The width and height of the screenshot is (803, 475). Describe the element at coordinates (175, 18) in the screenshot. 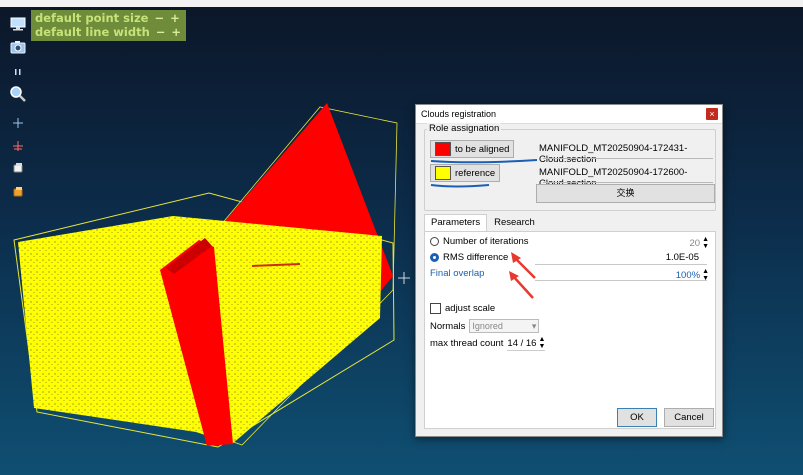

I see `point-size-increase-button: +` at that location.